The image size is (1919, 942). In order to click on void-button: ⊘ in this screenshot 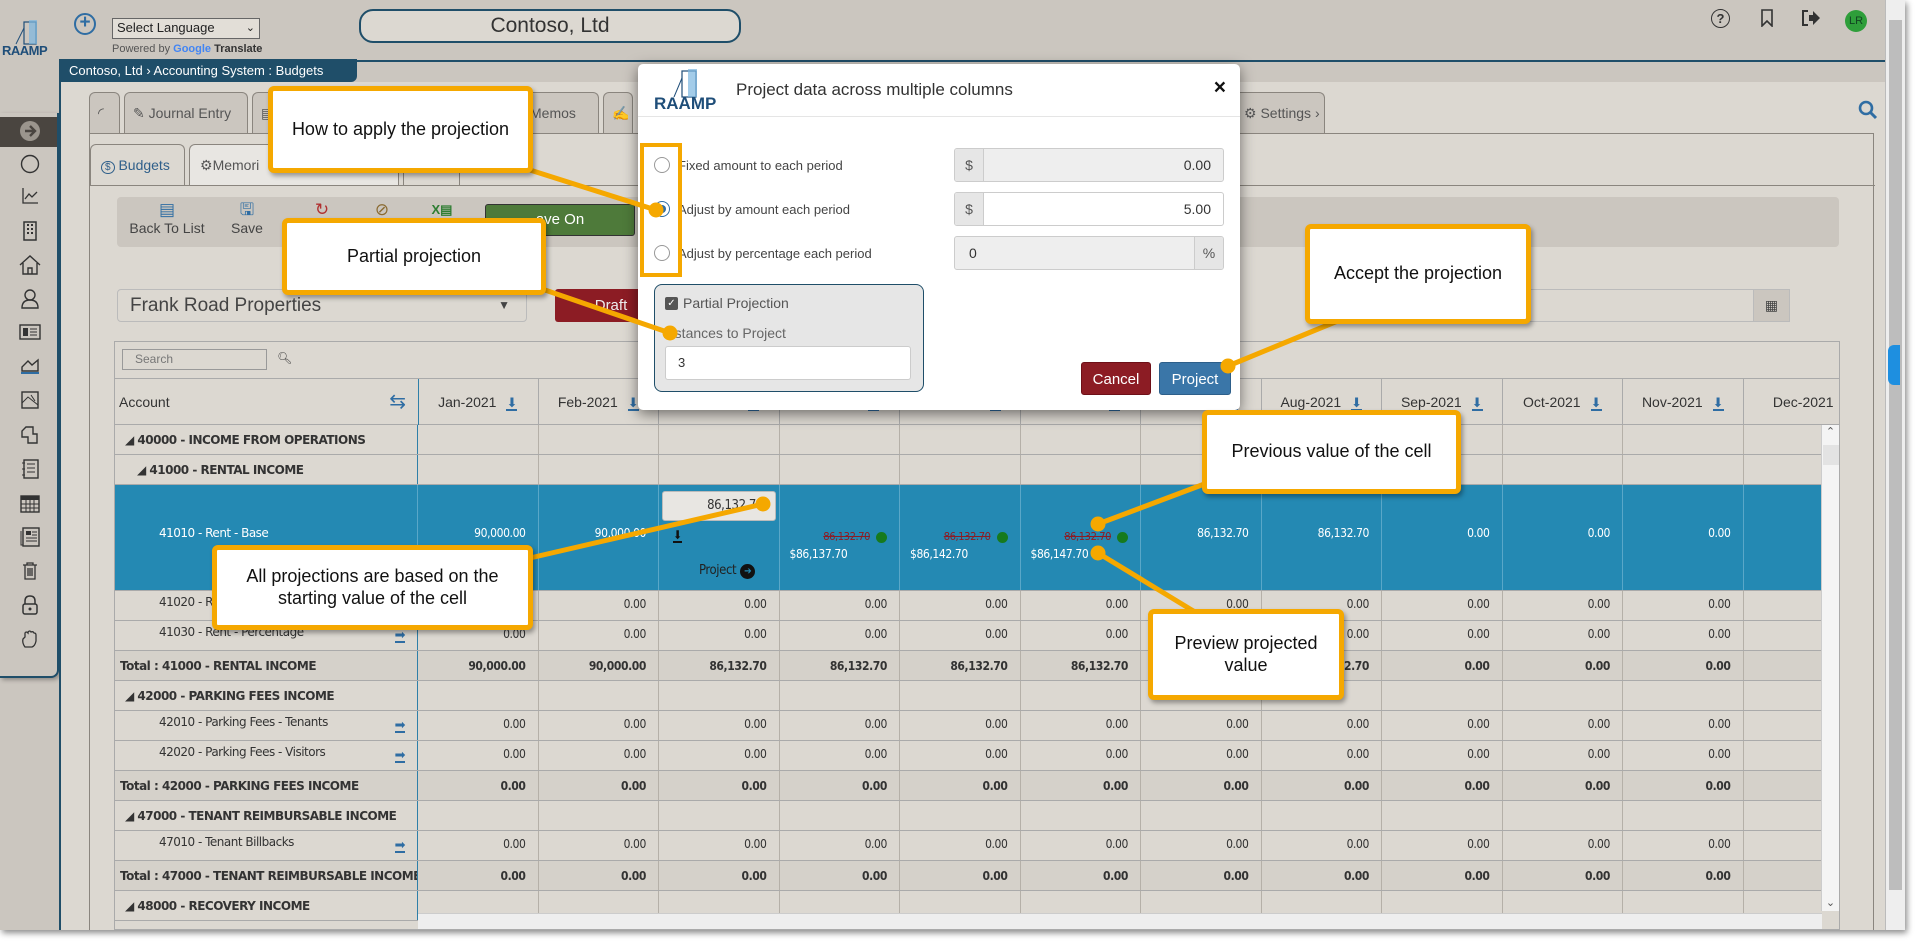, I will do `click(382, 210)`.